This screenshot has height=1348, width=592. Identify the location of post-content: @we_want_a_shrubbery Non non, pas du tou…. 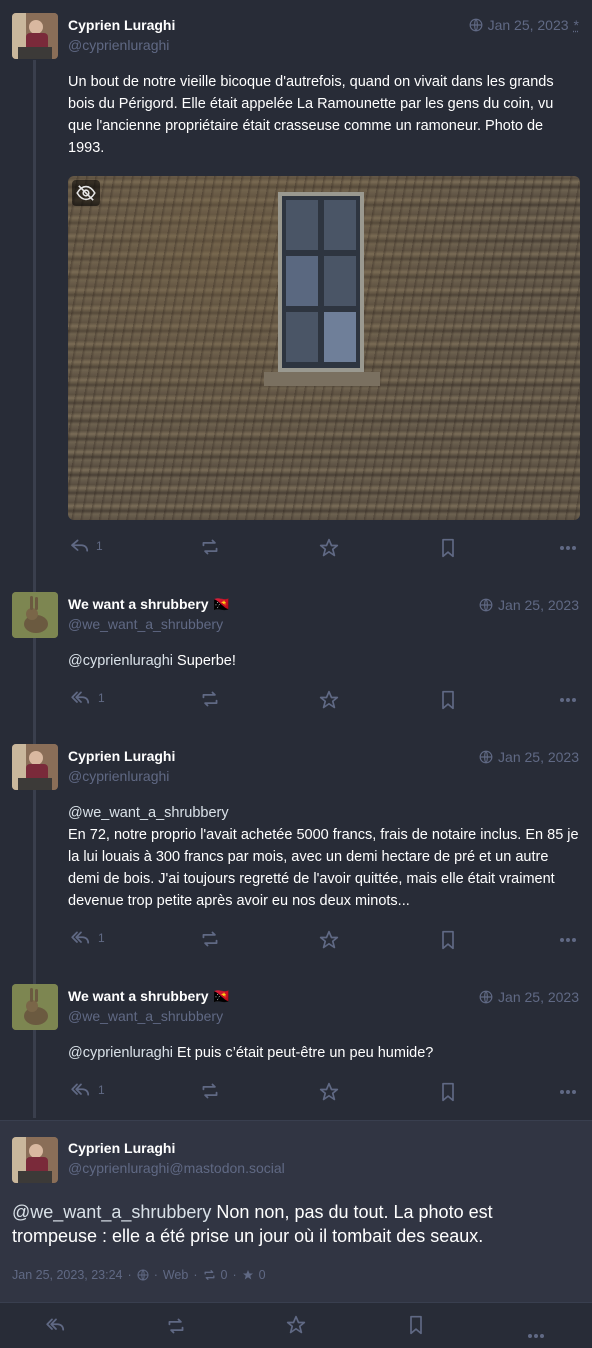
(252, 1224).